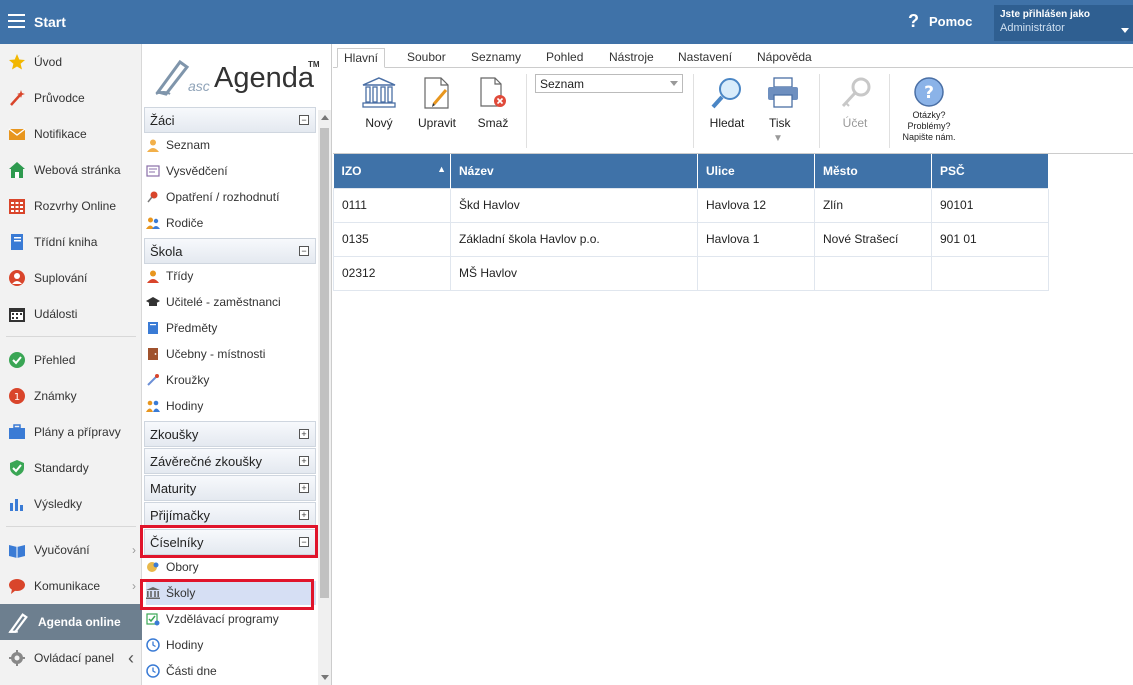 This screenshot has width=1133, height=685. I want to click on list-item-skoly: Školy, so click(231, 593).